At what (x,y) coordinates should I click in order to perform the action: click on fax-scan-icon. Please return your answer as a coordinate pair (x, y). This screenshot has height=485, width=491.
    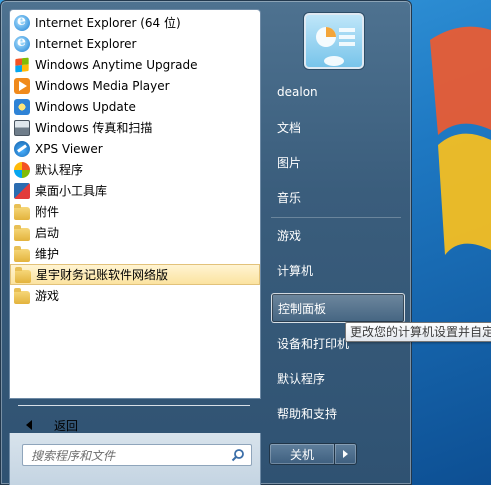
    Looking at the image, I should click on (22, 127).